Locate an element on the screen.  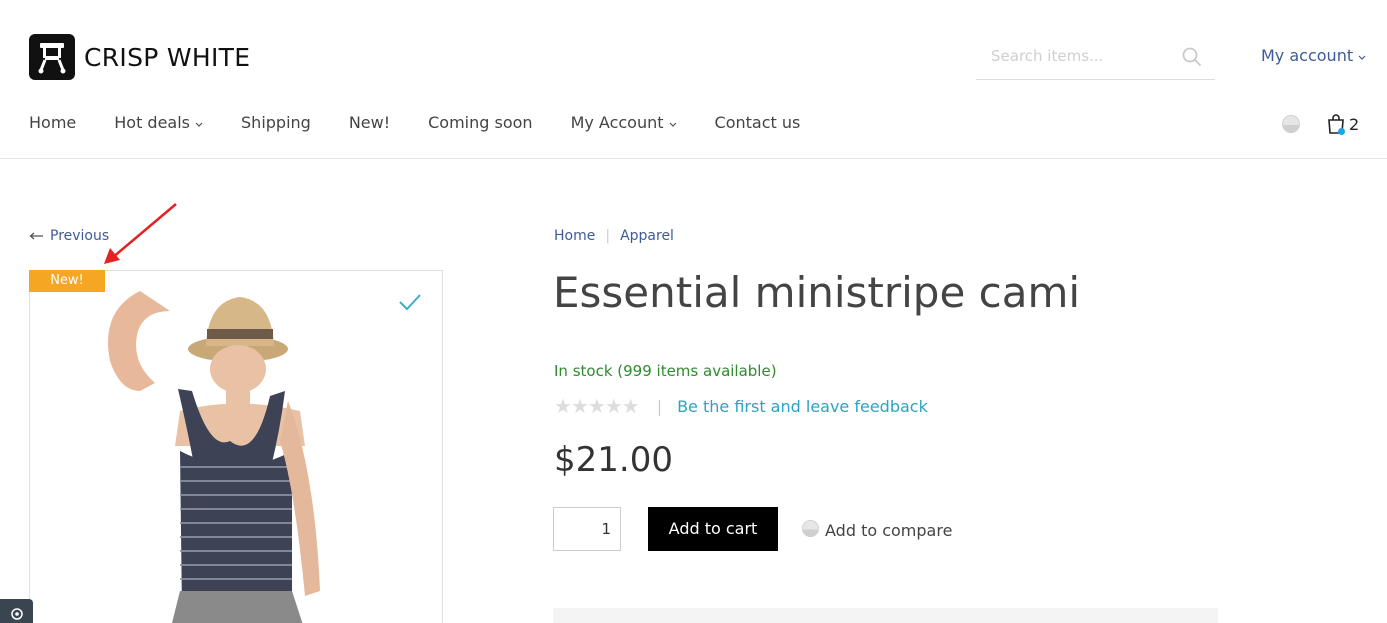
nav-label: New! is located at coordinates (369, 122).